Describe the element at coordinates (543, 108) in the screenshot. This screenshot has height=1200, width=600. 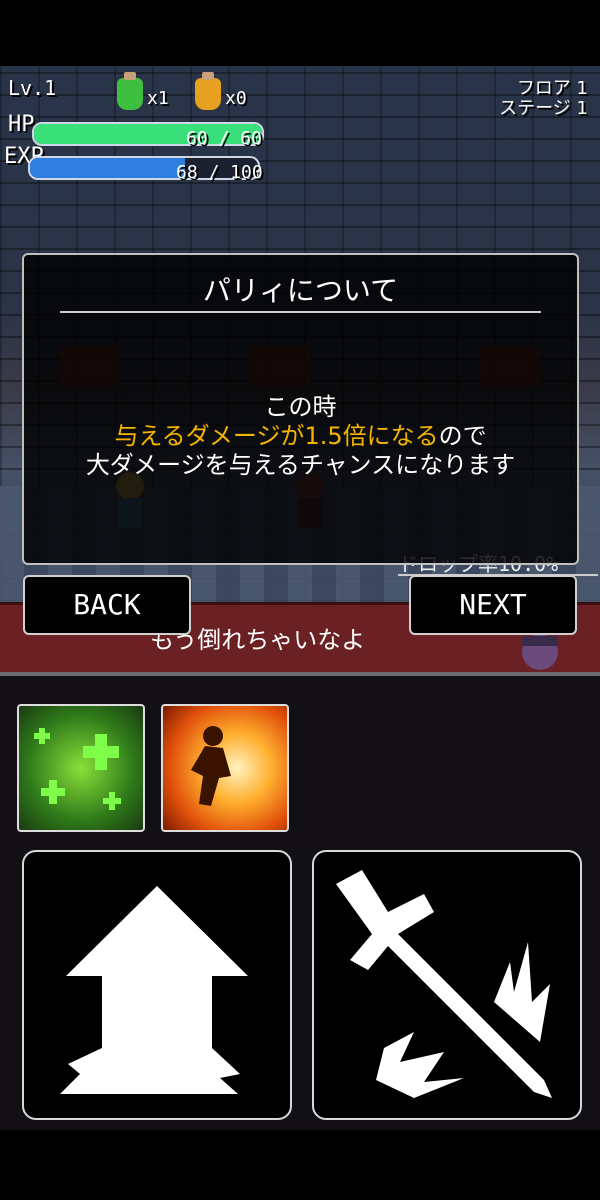
I see `stage-label: ステージ 1` at that location.